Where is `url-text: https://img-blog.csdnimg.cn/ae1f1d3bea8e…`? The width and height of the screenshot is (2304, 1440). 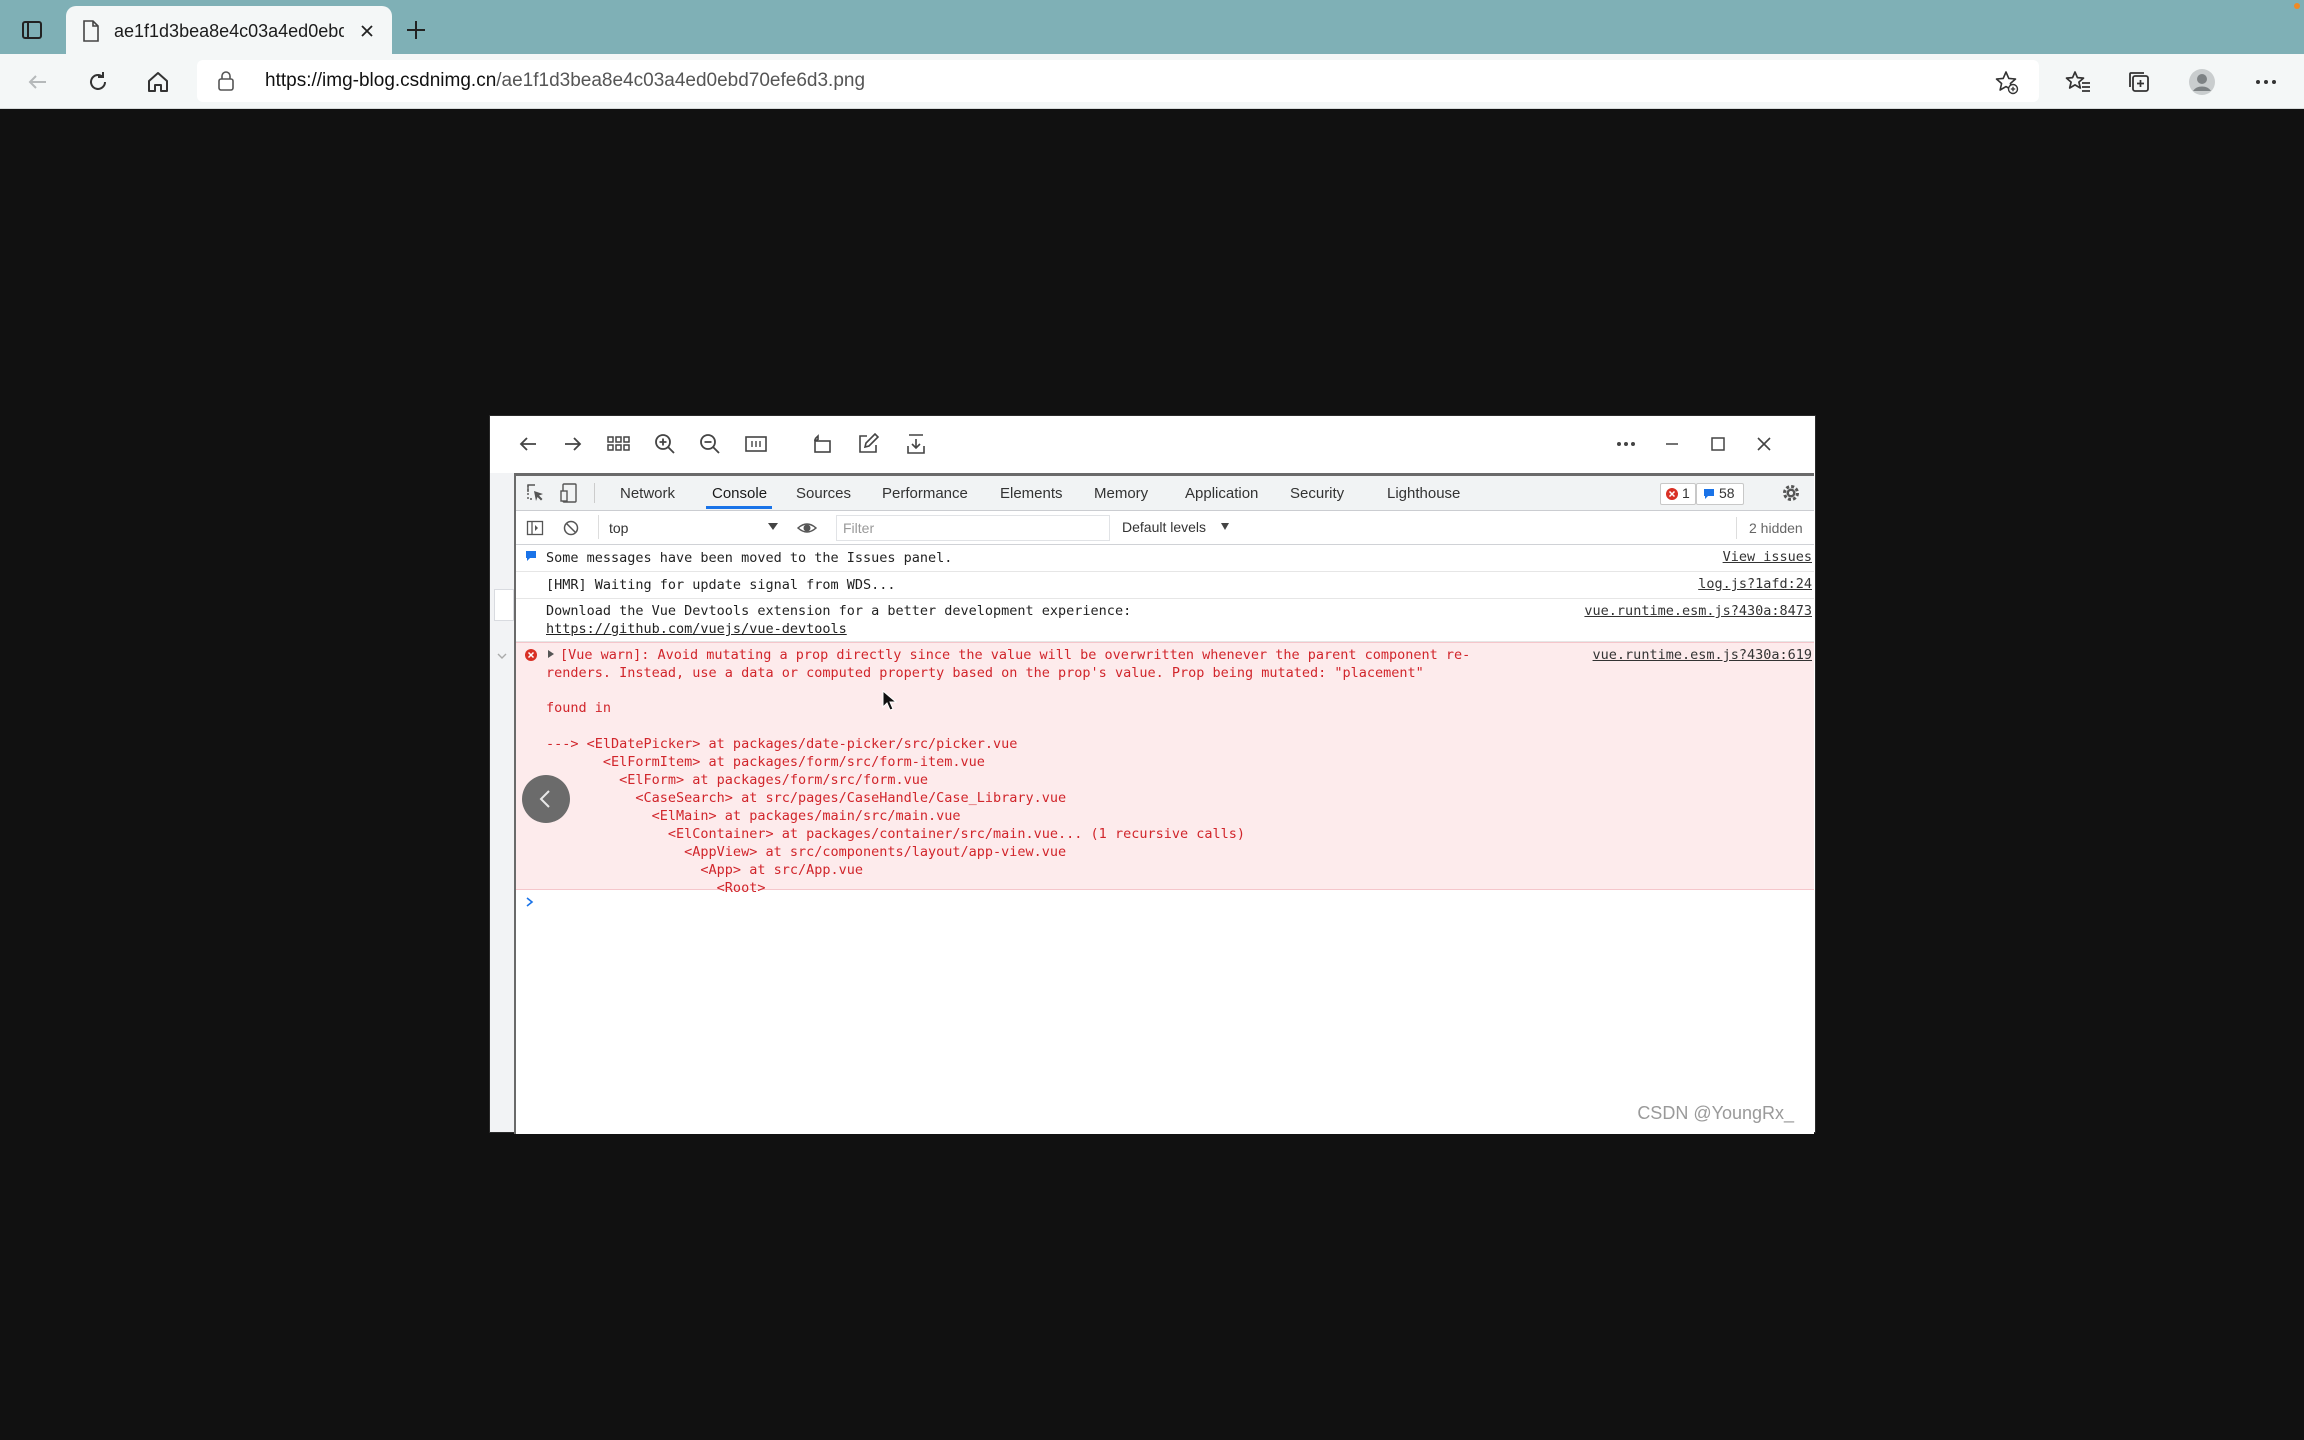 url-text: https://img-blog.csdnimg.cn/ae1f1d3bea8e… is located at coordinates (565, 81).